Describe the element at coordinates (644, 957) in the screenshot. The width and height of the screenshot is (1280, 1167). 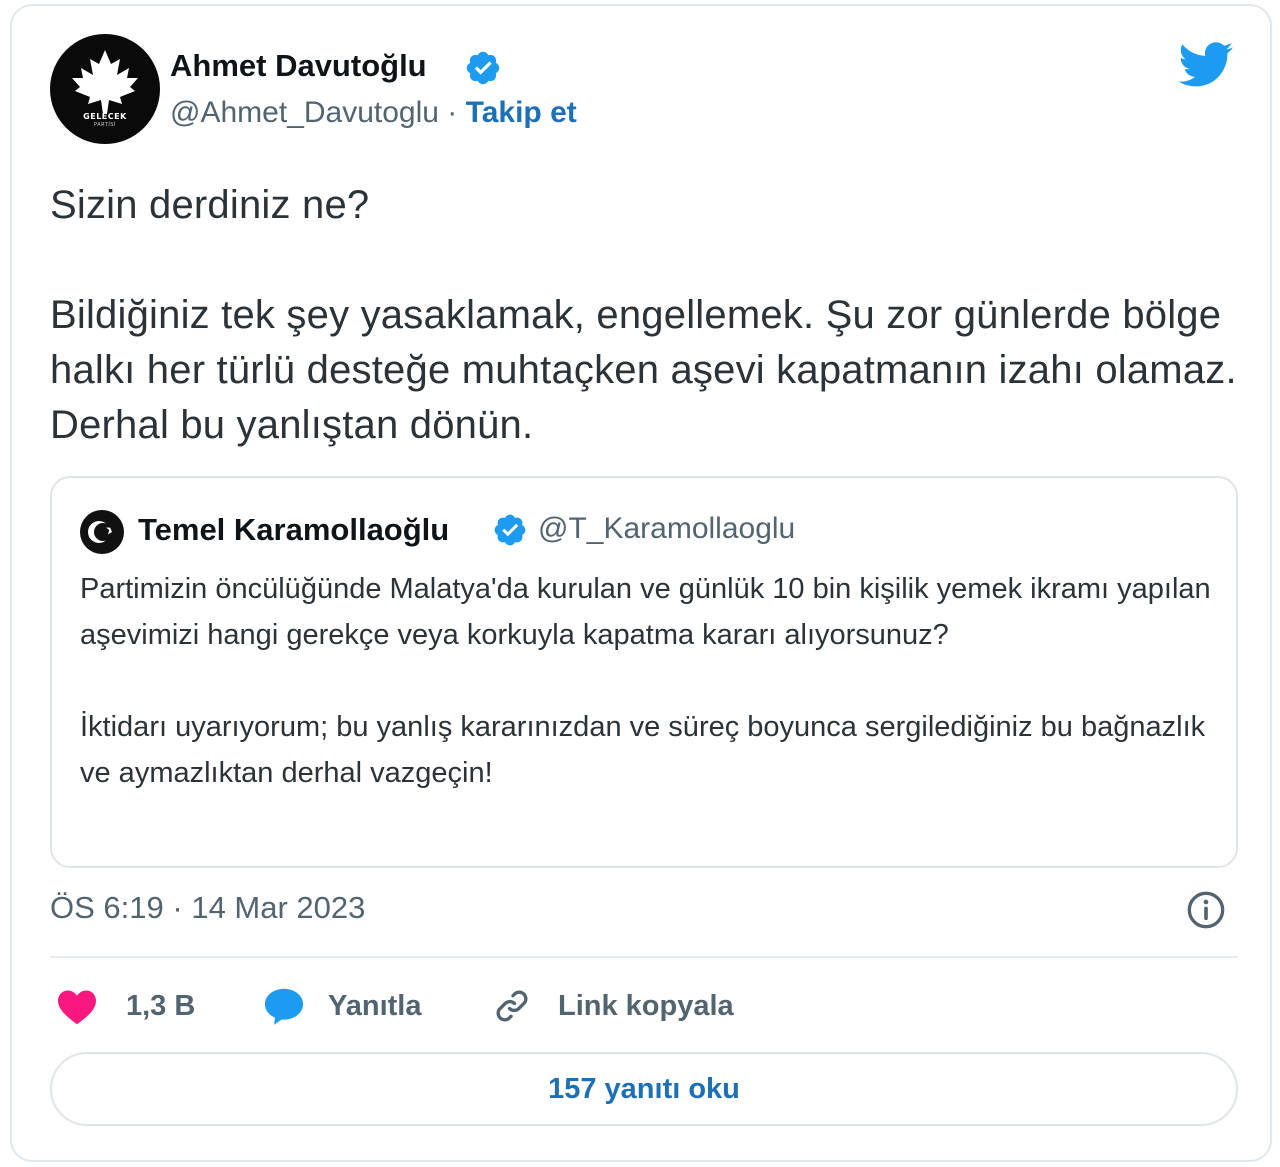
I see `divider` at that location.